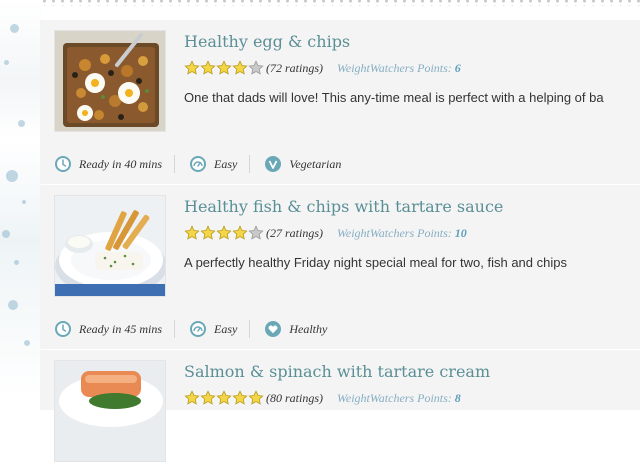 Image resolution: width=640 pixels, height=462 pixels. Describe the element at coordinates (120, 328) in the screenshot. I see `info-label: Ready in 45 mins` at that location.